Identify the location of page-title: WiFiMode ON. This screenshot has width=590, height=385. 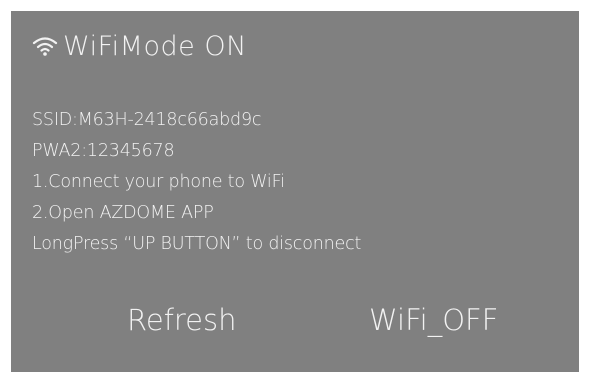
(155, 46).